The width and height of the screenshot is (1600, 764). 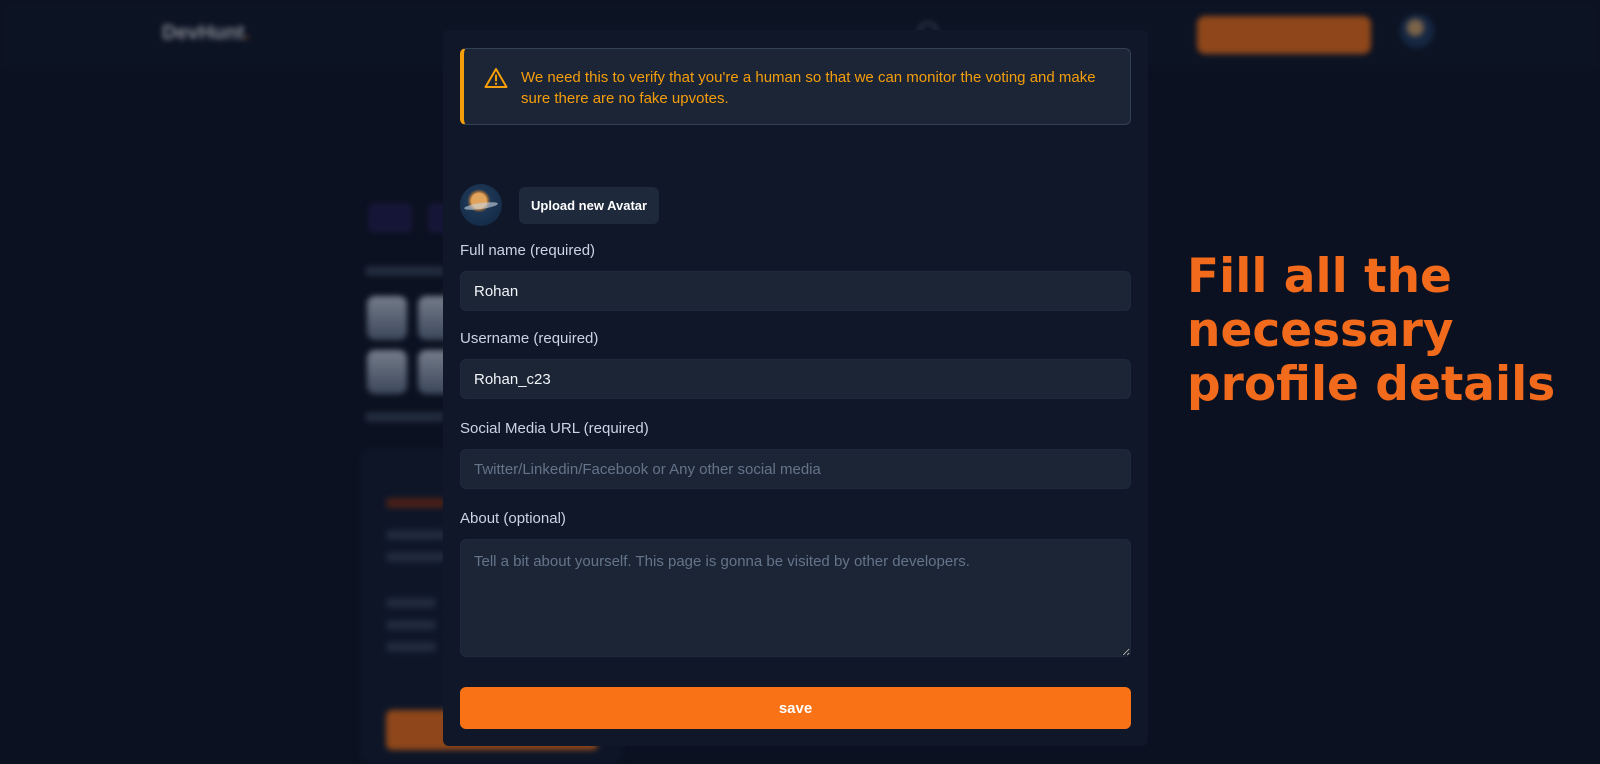 What do you see at coordinates (496, 78) in the screenshot?
I see `warning-triangle-icon` at bounding box center [496, 78].